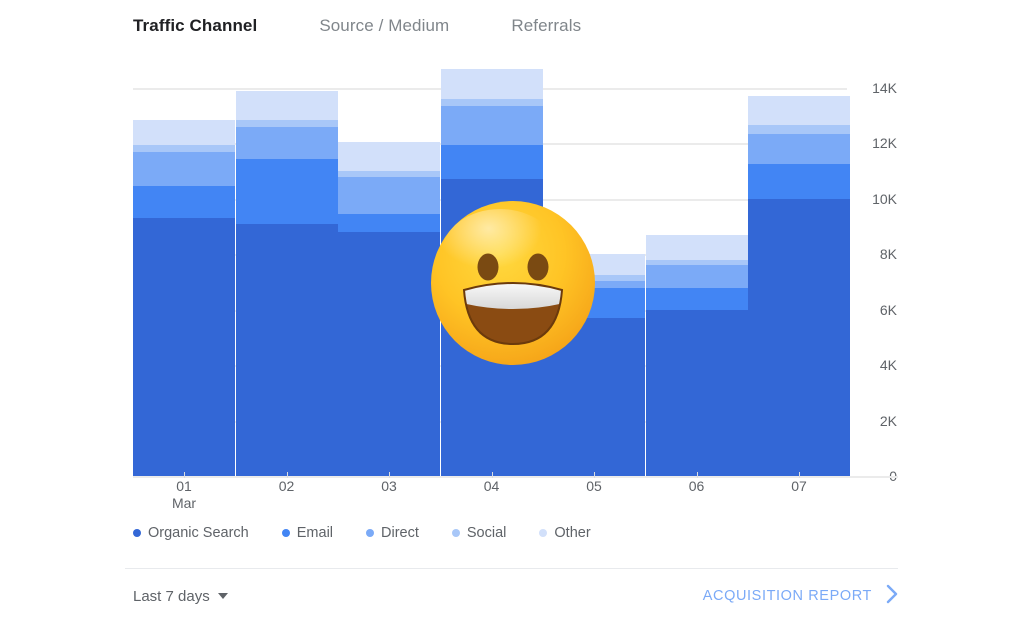  I want to click on x-axis-tick-sublabel: Mar, so click(184, 503).